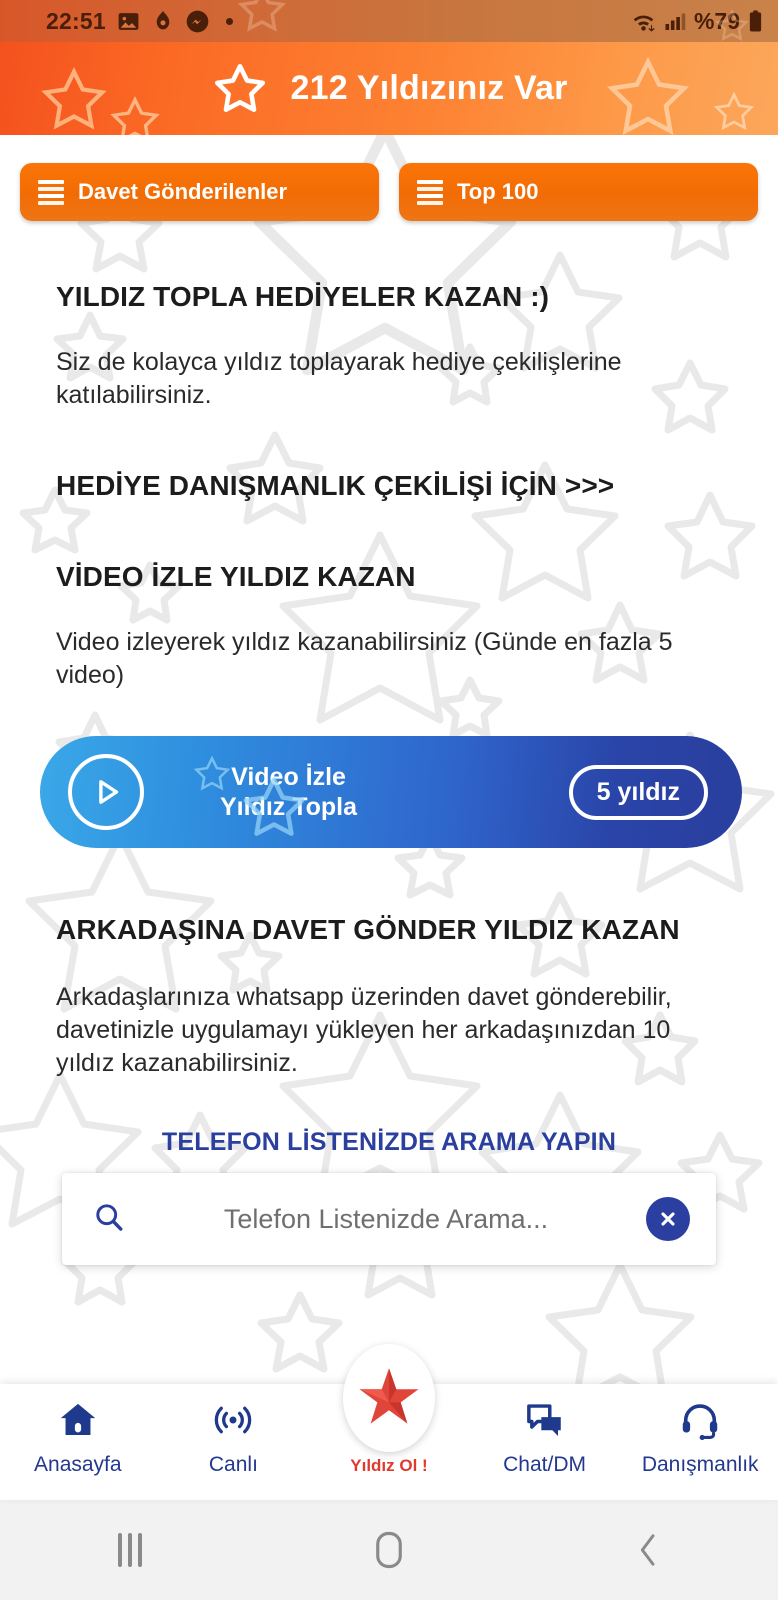  Describe the element at coordinates (675, 21) in the screenshot. I see `cellular-signal-icon` at that location.